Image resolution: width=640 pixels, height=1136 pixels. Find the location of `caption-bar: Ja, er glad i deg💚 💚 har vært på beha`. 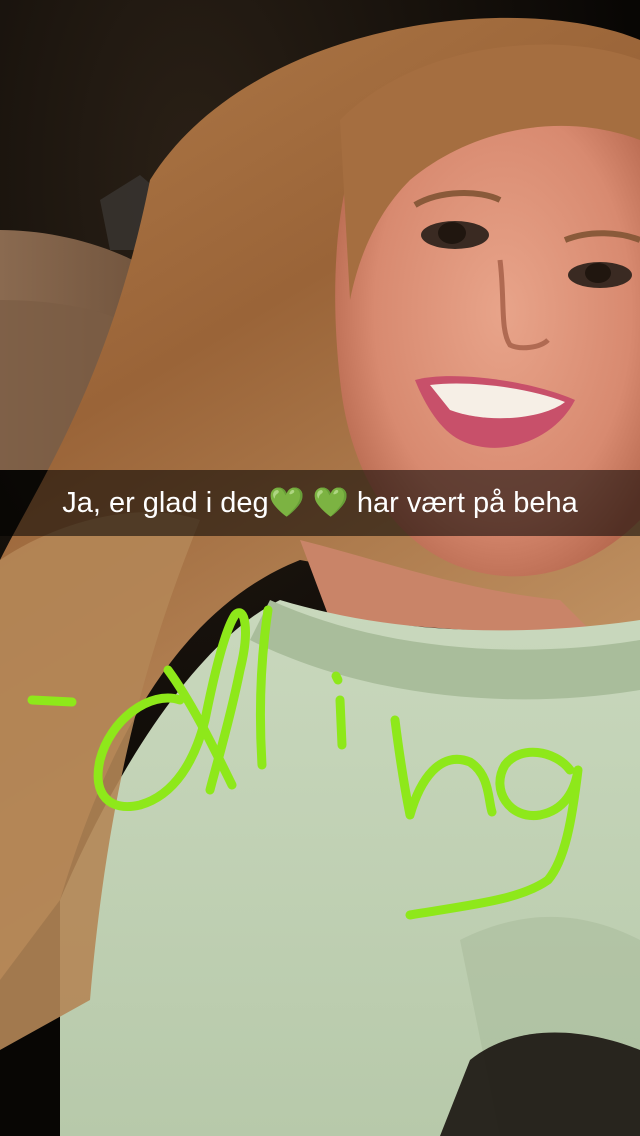

caption-bar: Ja, er glad i deg💚 💚 har vært på beha is located at coordinates (320, 503).